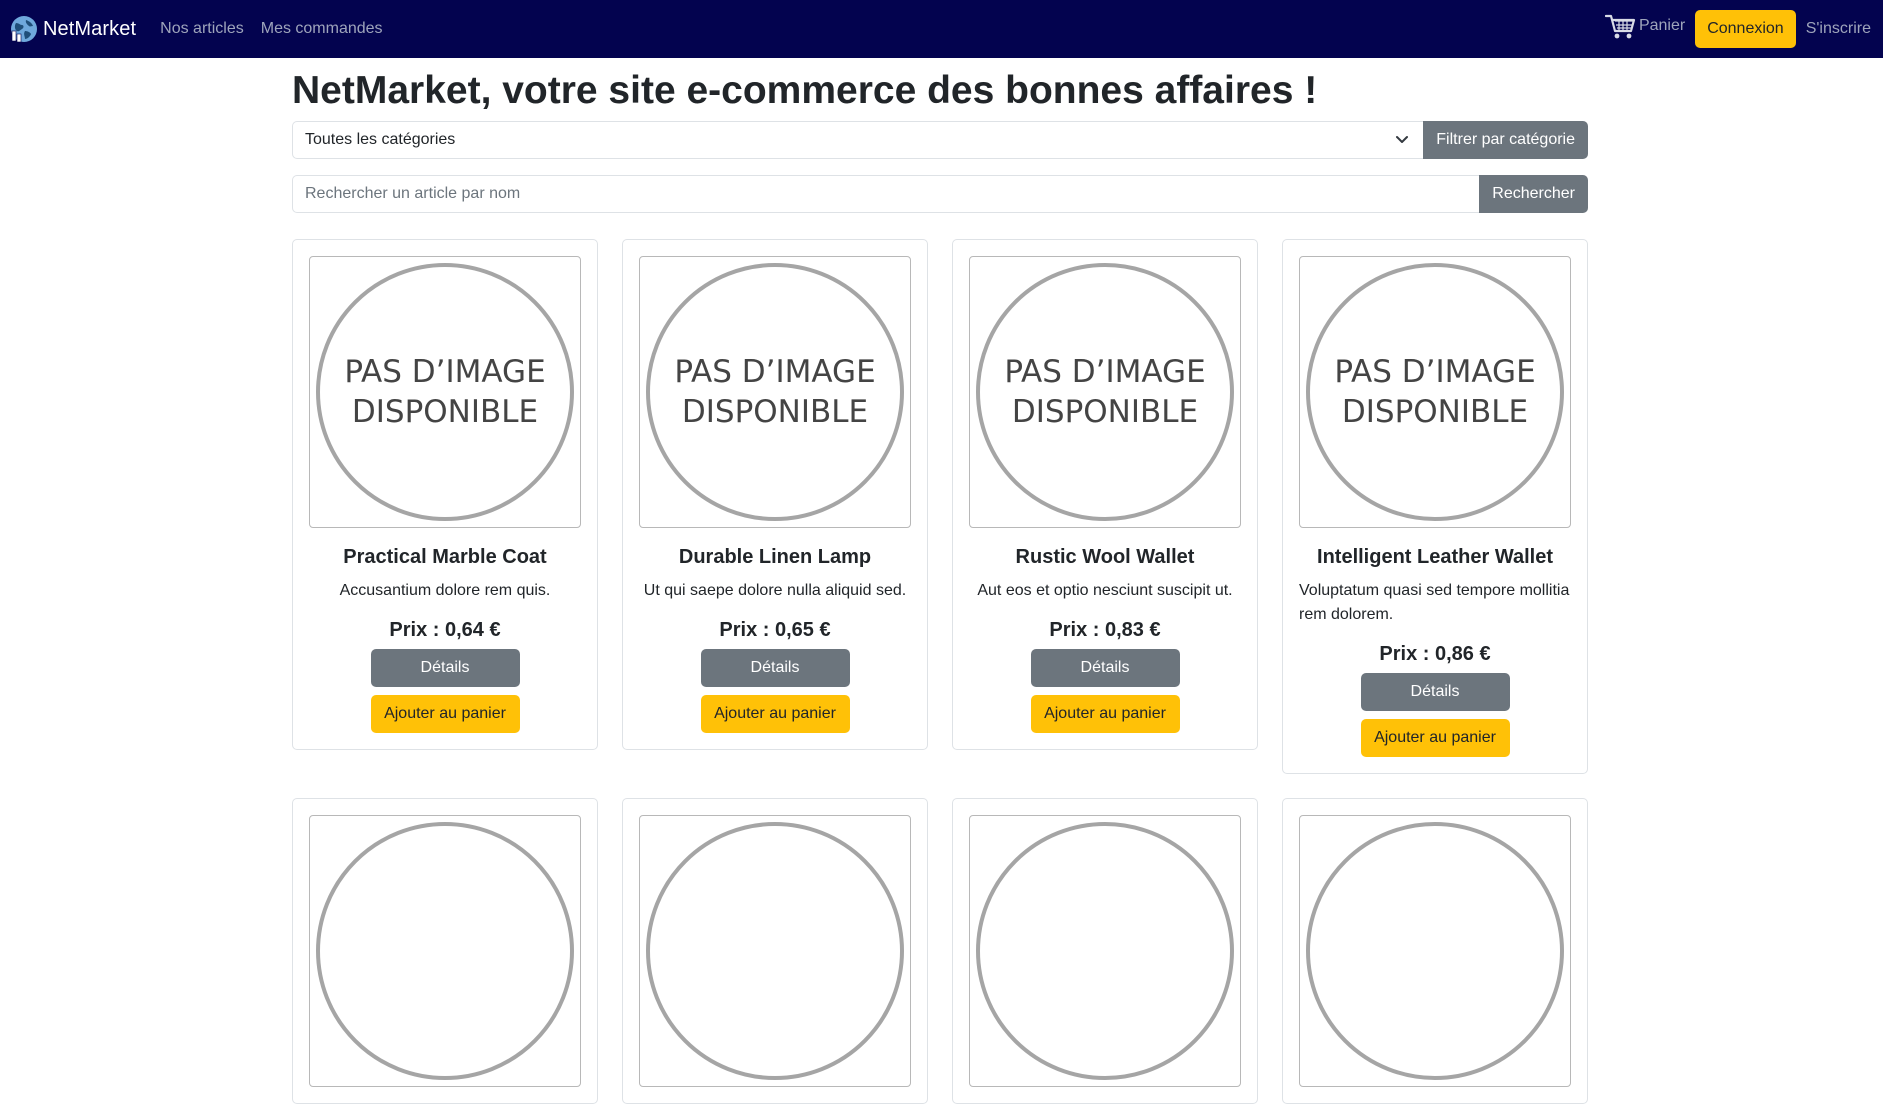 The width and height of the screenshot is (1883, 1104). Describe the element at coordinates (775, 557) in the screenshot. I see `product-name: Durable Linen Lamp` at that location.